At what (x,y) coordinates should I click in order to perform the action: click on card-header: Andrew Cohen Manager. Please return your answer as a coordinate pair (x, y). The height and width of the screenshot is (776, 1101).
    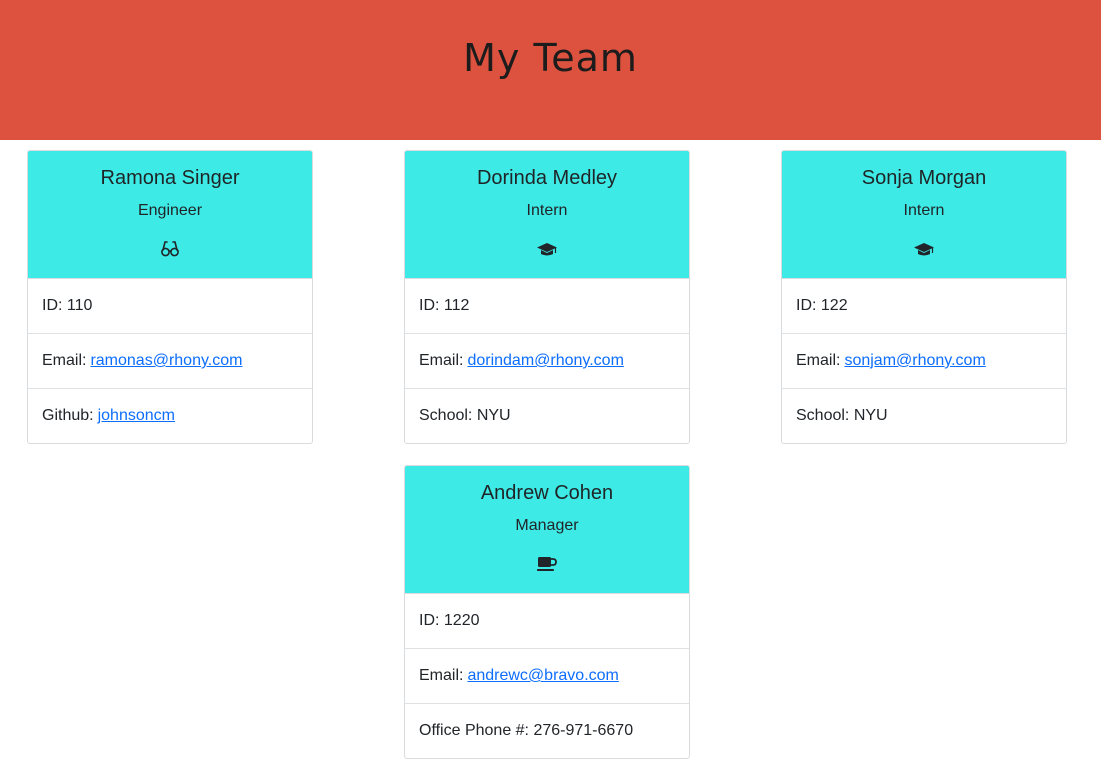
    Looking at the image, I should click on (547, 530).